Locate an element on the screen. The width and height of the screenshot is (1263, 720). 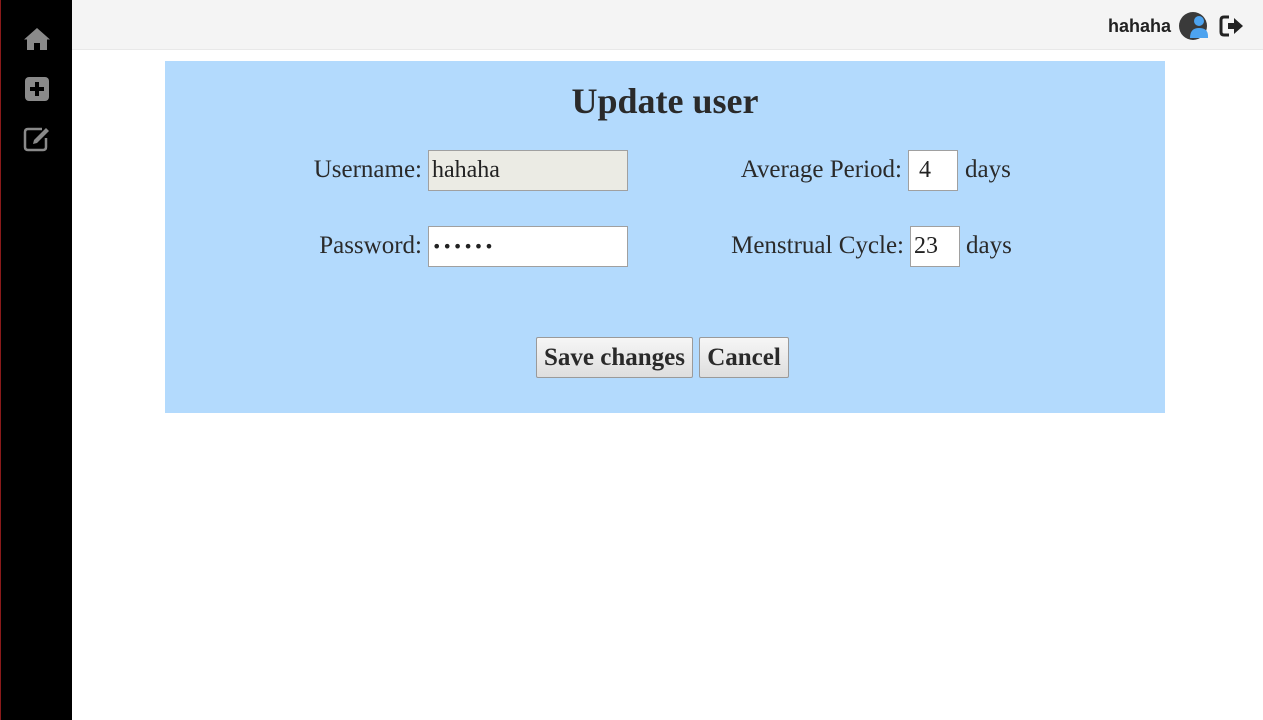
user-avatar-icon is located at coordinates (1194, 26).